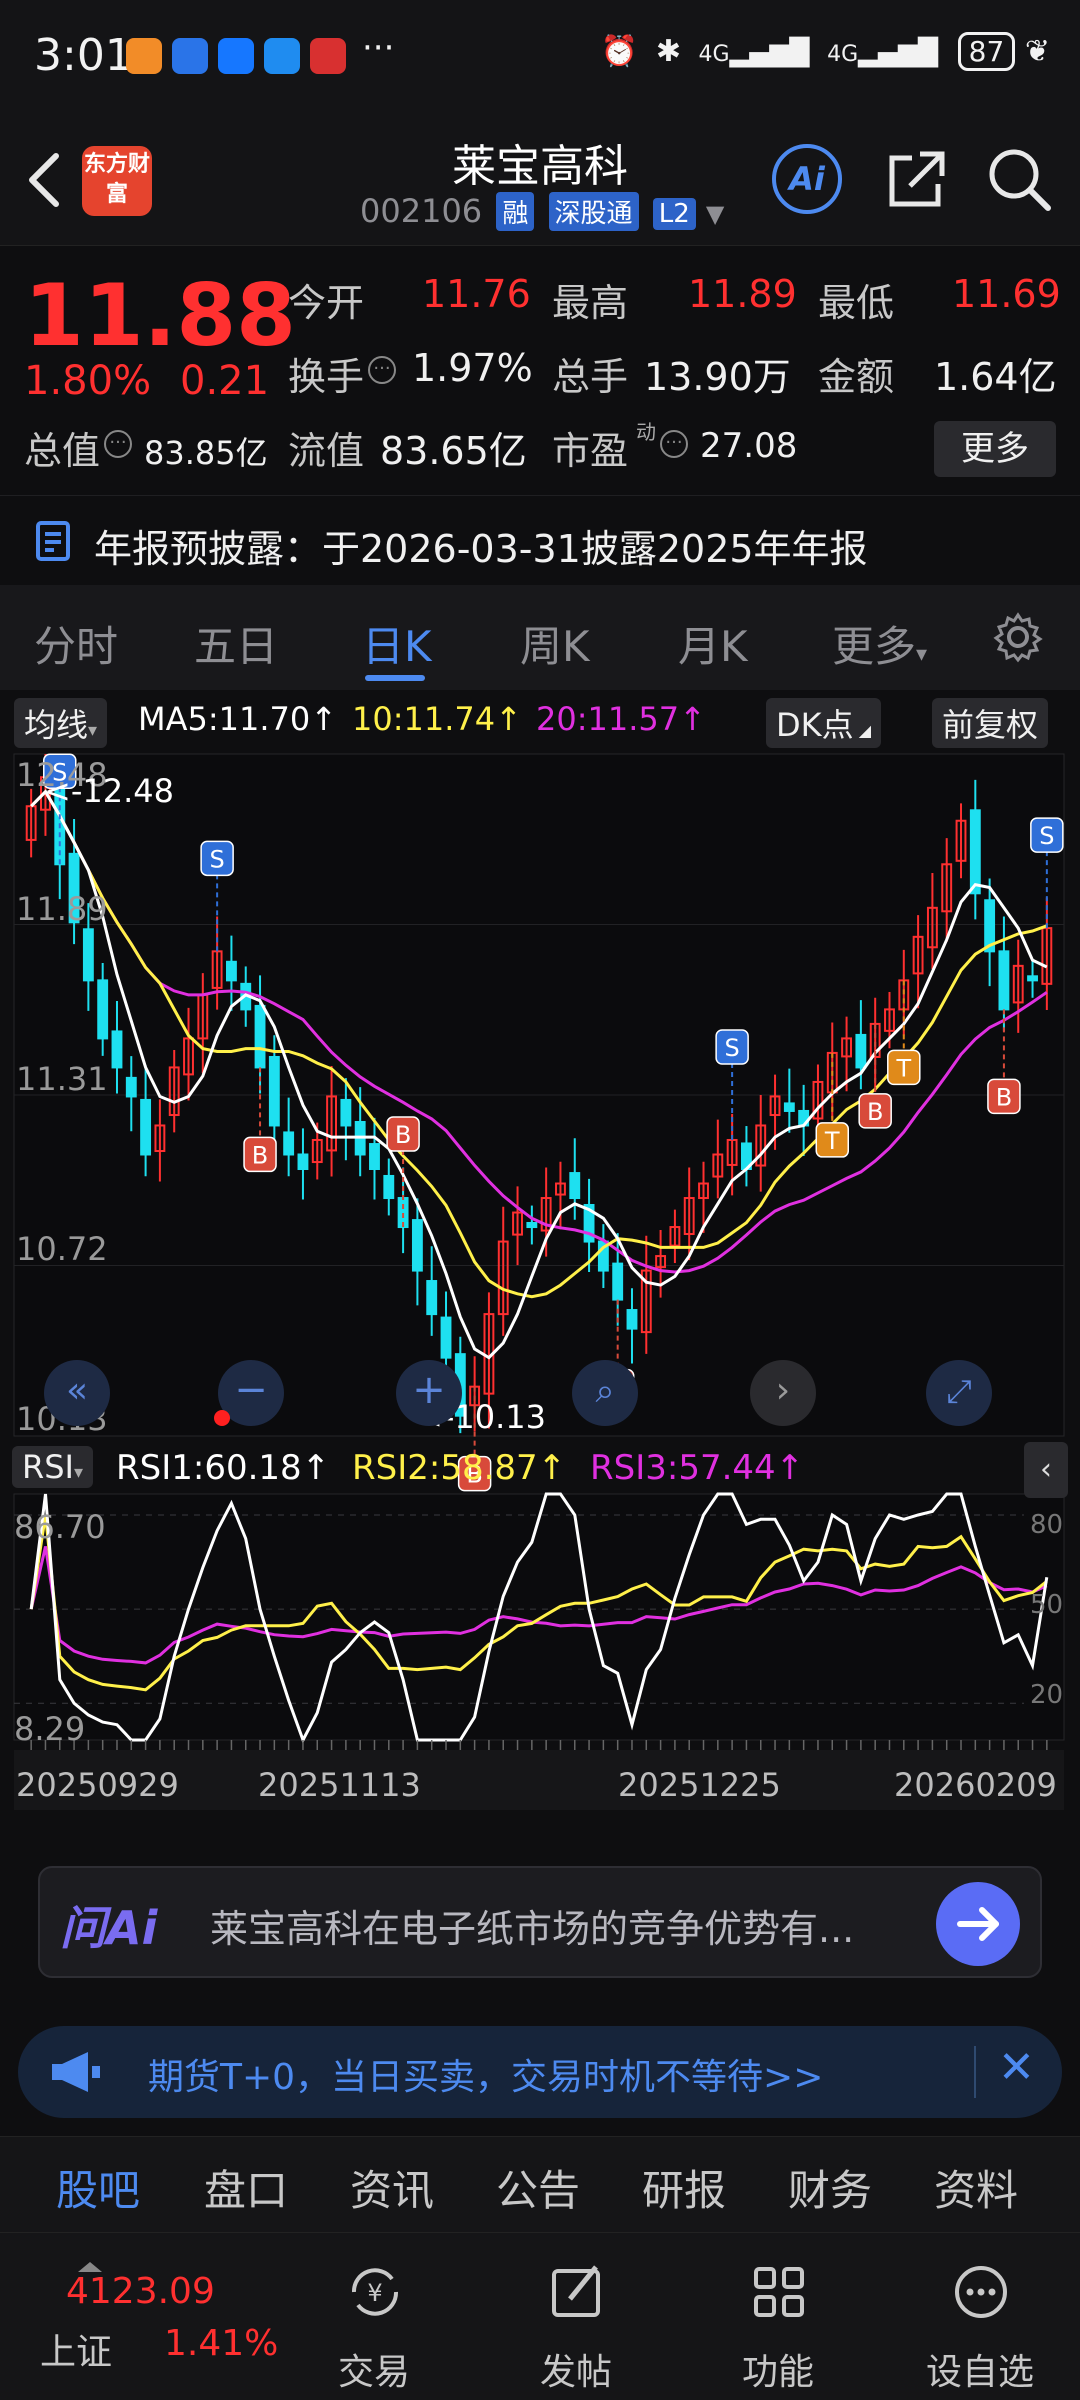 This screenshot has height=2400, width=1080. I want to click on ma-selector: 均线▾, so click(61, 723).